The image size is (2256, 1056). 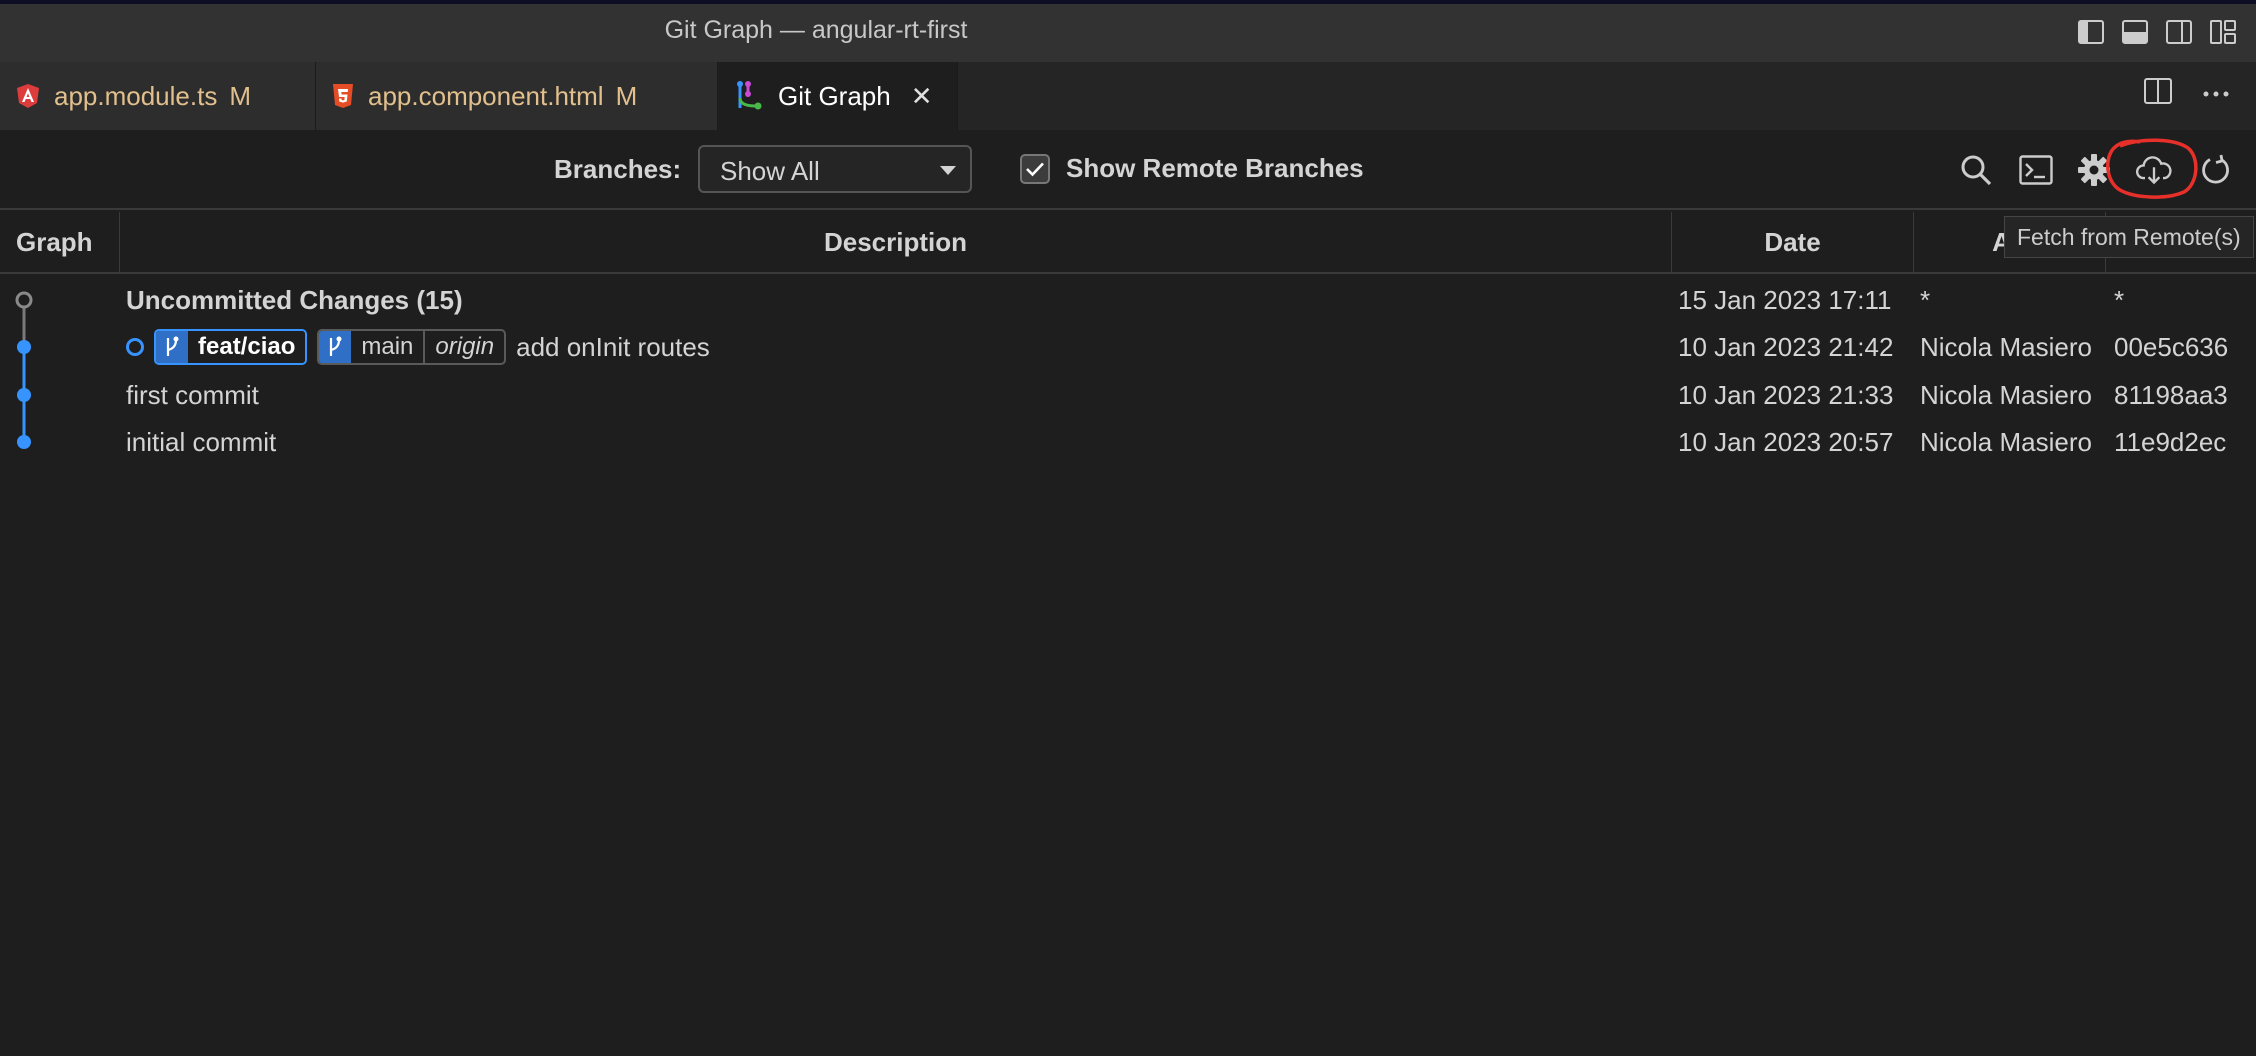 What do you see at coordinates (834, 95) in the screenshot?
I see `tab-label: Git Graph` at bounding box center [834, 95].